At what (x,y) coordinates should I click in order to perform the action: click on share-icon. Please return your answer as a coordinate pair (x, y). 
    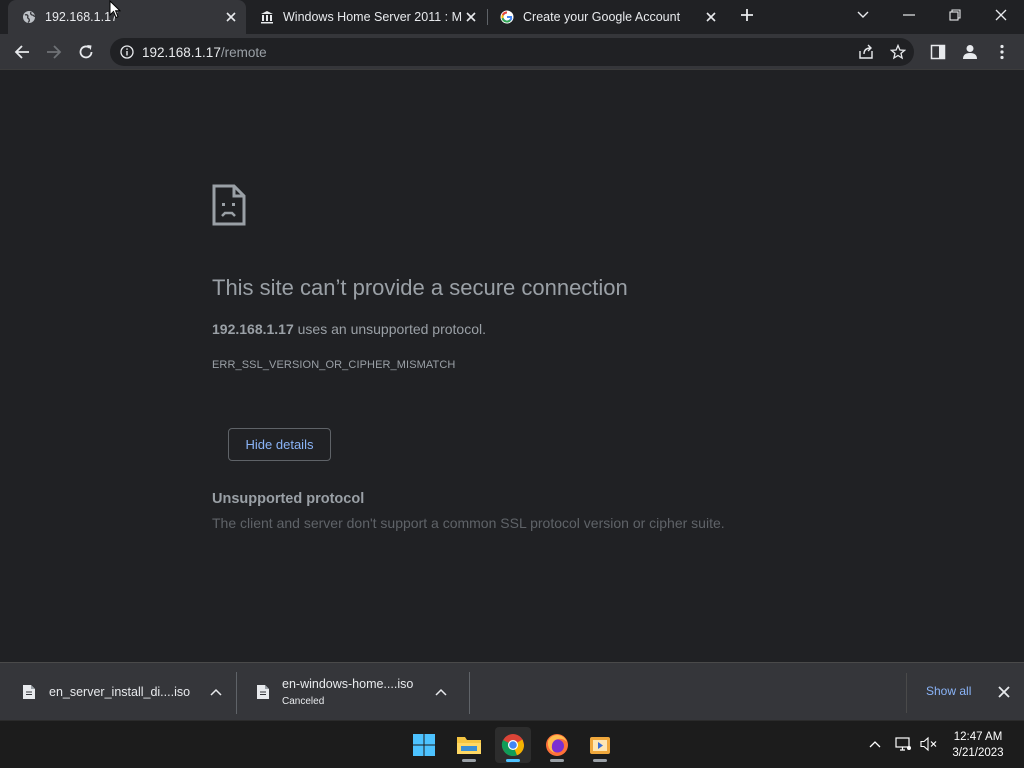
    Looking at the image, I should click on (866, 51).